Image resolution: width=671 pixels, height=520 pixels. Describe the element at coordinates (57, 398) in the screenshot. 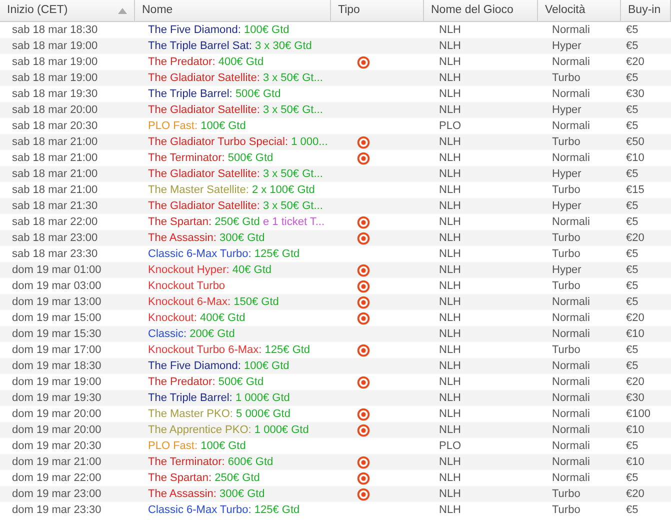

I see `start-time: dom 19 mar 19:30` at that location.